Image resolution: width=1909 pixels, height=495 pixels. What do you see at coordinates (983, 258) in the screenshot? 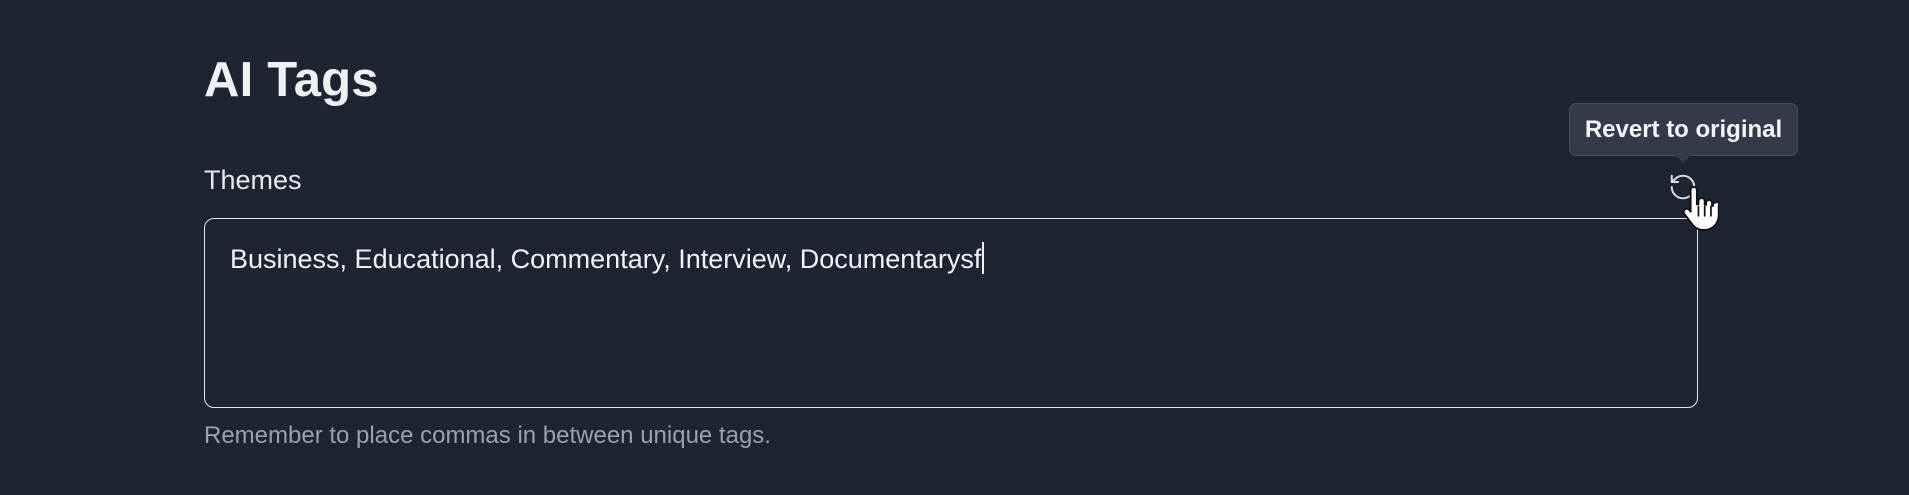
I see `text-caret` at bounding box center [983, 258].